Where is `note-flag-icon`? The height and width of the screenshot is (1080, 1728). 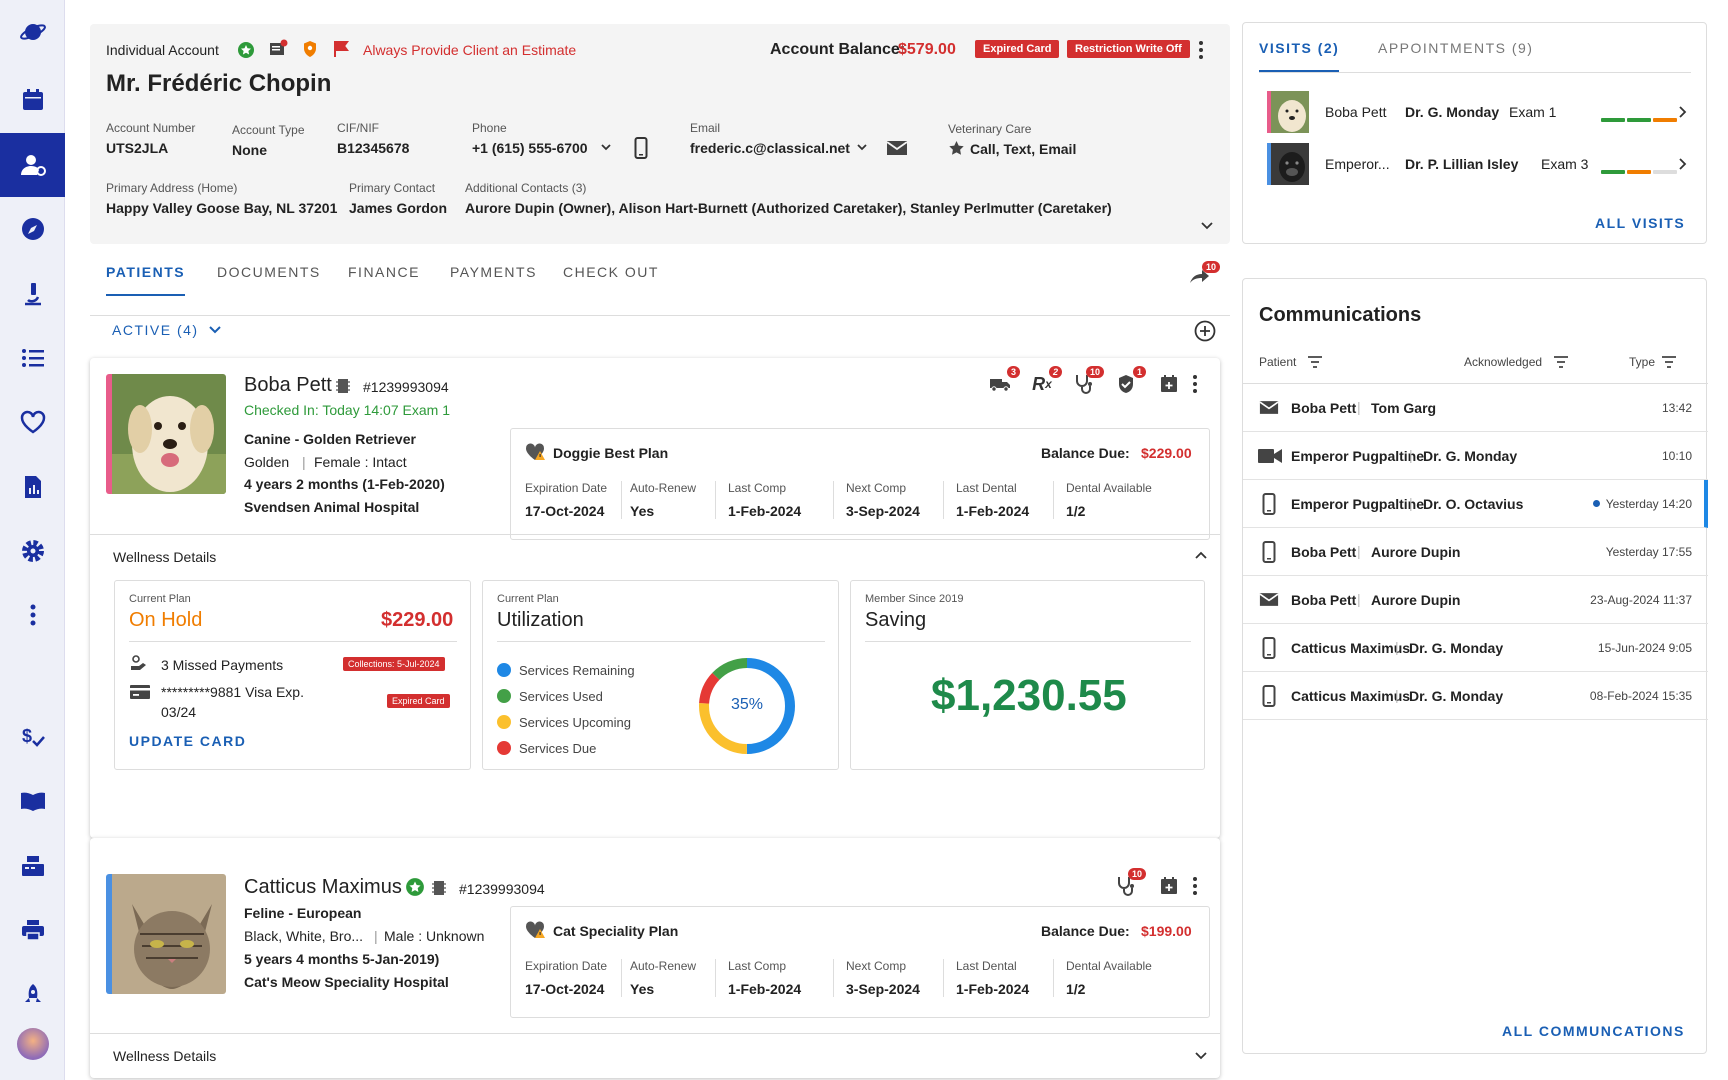
note-flag-icon is located at coordinates (278, 51).